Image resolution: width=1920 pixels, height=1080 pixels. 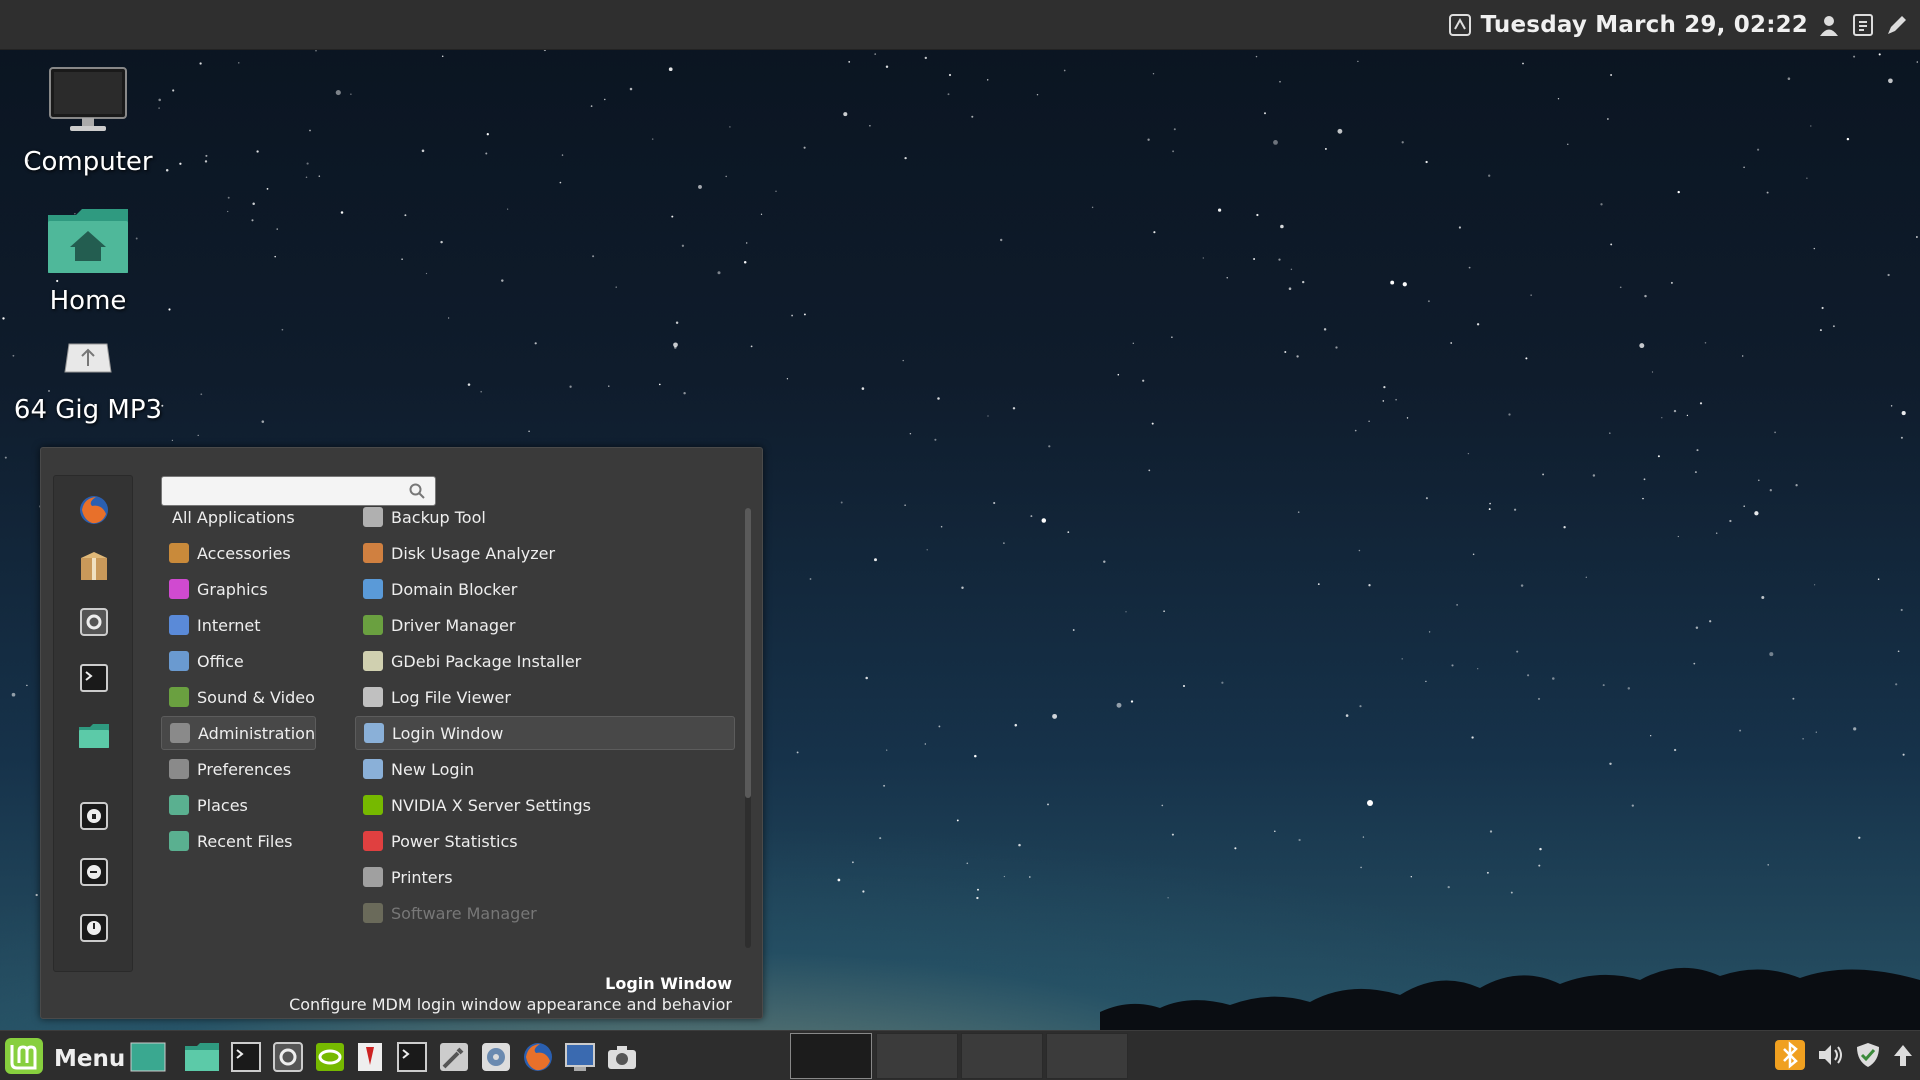 What do you see at coordinates (179, 553) in the screenshot?
I see `accessories-icon` at bounding box center [179, 553].